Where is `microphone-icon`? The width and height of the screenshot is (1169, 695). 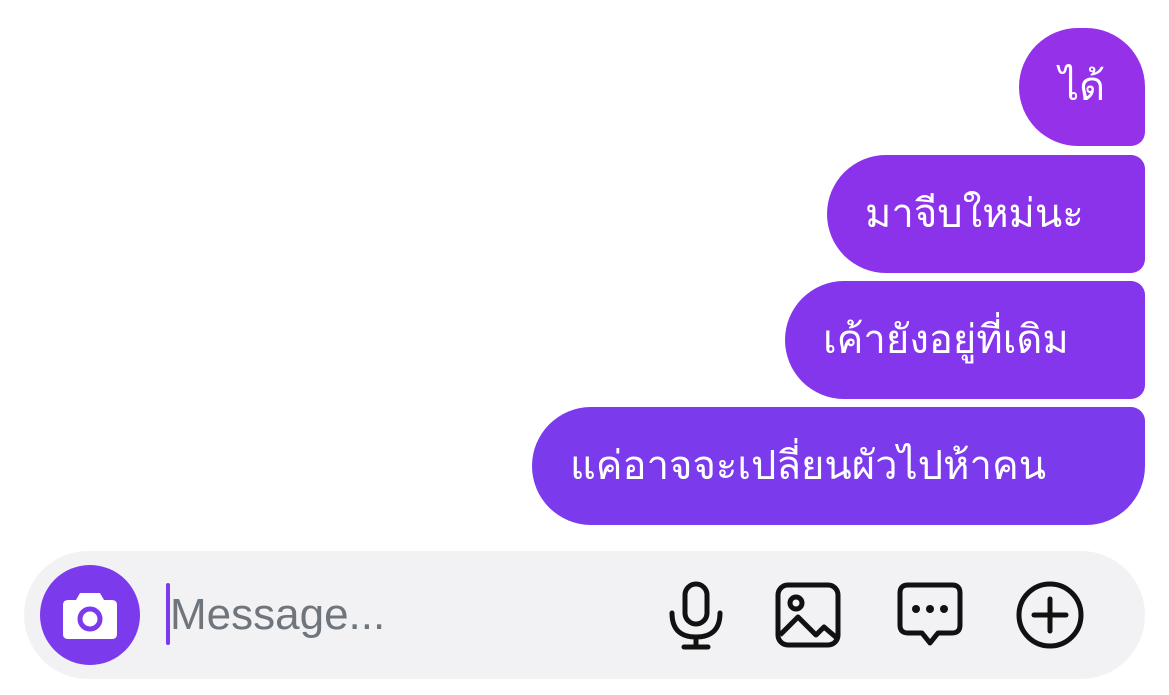 microphone-icon is located at coordinates (696, 615).